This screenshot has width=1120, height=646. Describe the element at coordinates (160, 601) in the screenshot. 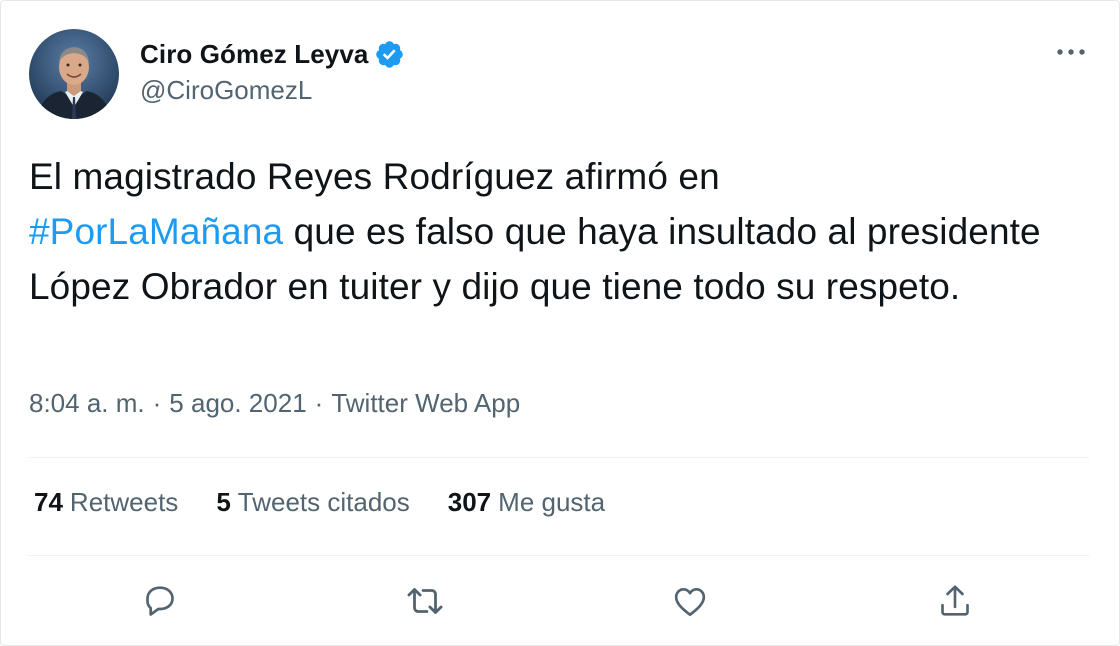

I see `reply-icon` at that location.